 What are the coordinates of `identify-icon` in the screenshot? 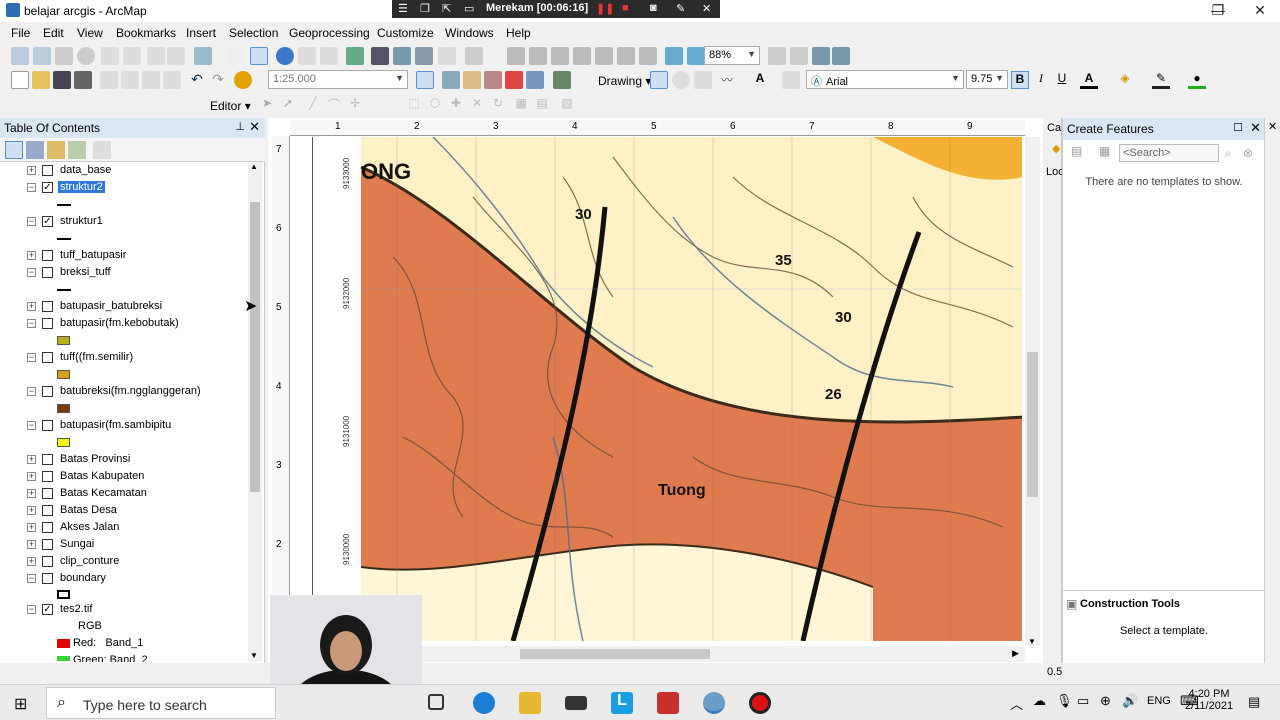 It's located at (285, 56).